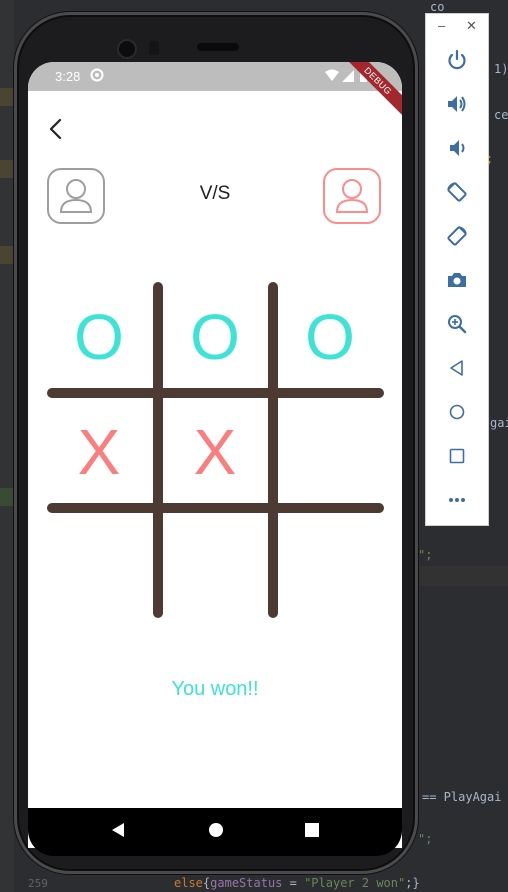 The image size is (508, 892). What do you see at coordinates (215, 92) in the screenshot?
I see `status-bar: 3:28 DEBUG` at bounding box center [215, 92].